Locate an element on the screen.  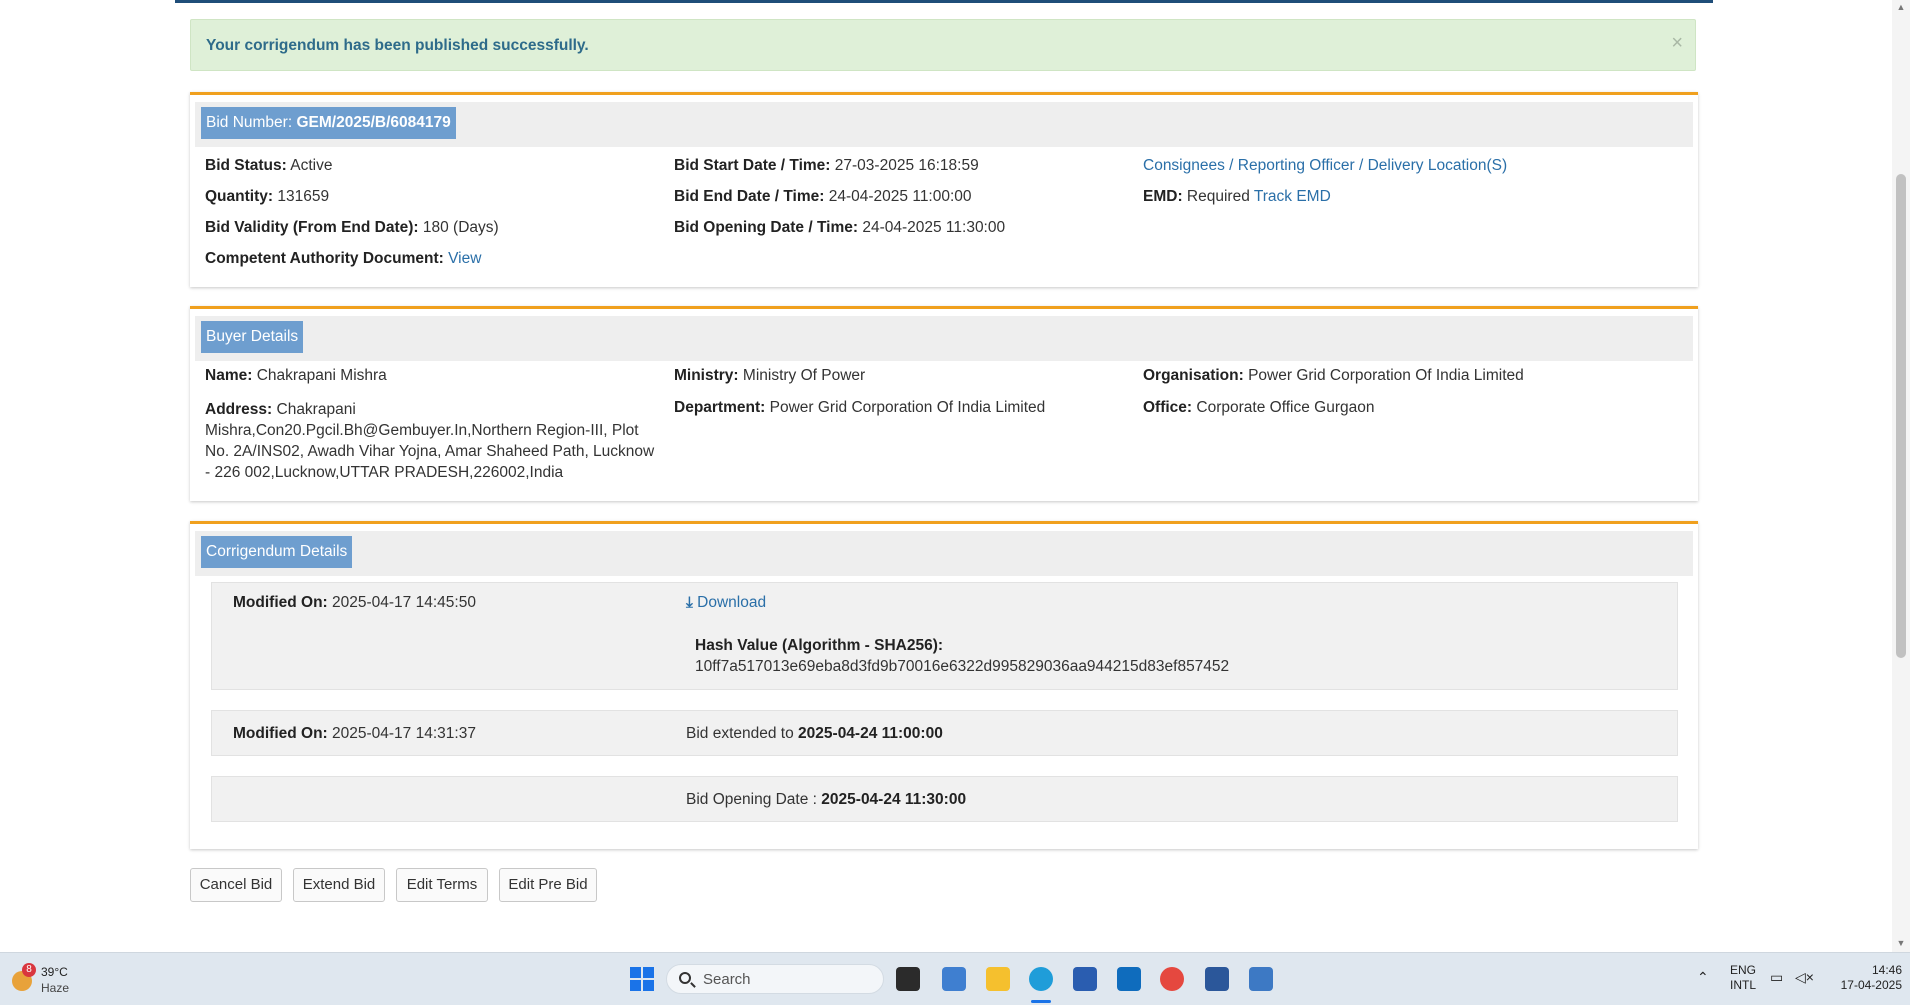
download-link: ⤓ Download is located at coordinates (726, 603).